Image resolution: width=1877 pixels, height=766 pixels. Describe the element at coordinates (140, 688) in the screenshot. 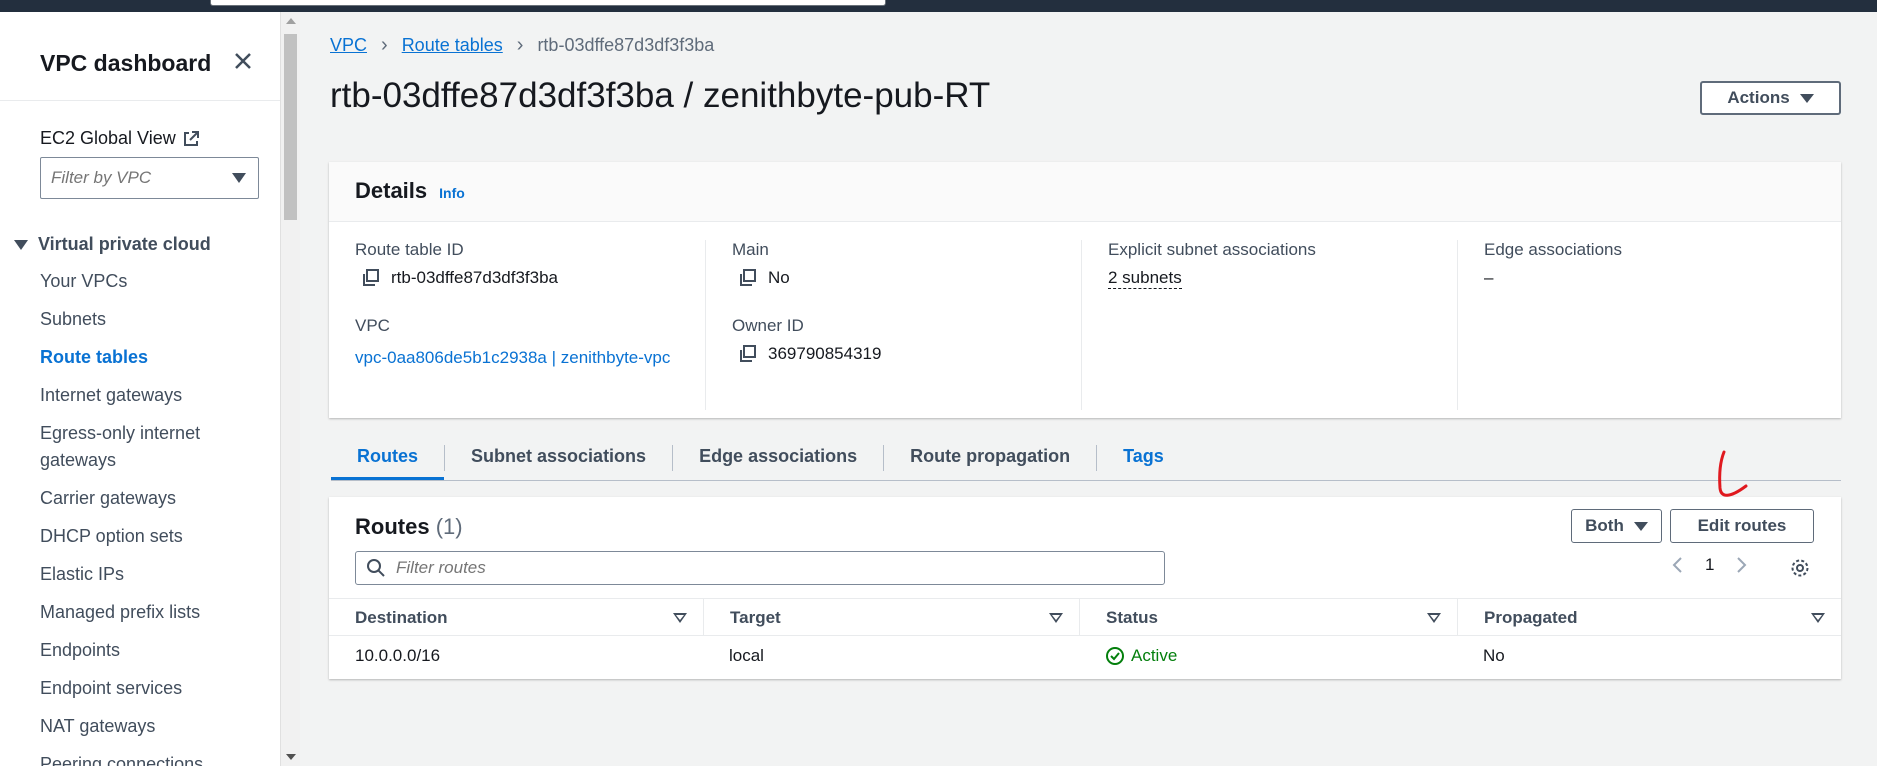

I see `sidebar-item-endpoint-services: Endpoint services` at that location.